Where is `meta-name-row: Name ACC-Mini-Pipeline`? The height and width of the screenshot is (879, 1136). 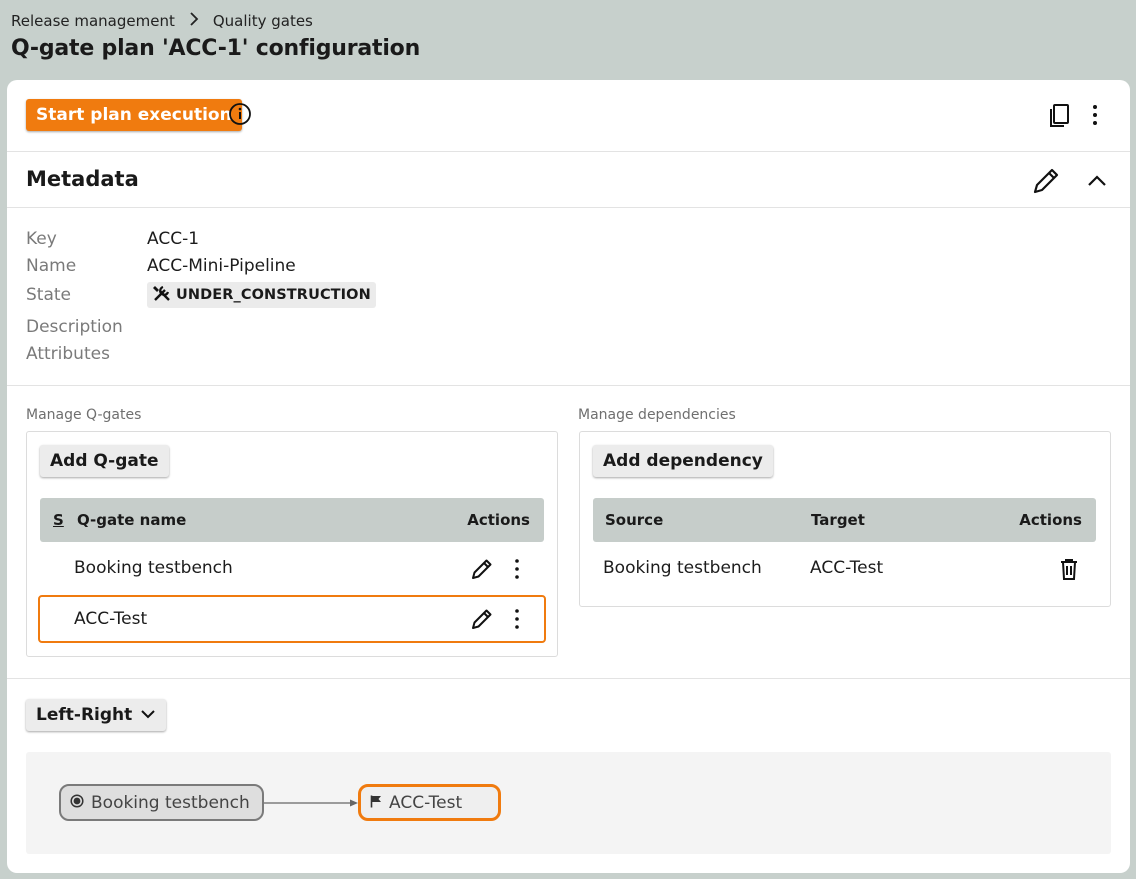
meta-name-row: Name ACC-Mini-Pipeline is located at coordinates (161, 266).